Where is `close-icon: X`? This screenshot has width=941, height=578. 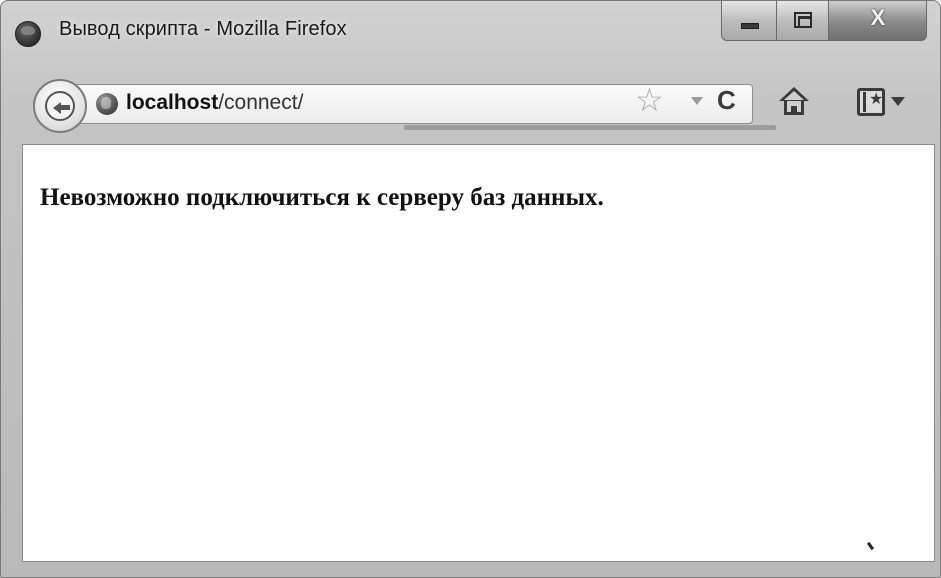
close-icon: X is located at coordinates (878, 17).